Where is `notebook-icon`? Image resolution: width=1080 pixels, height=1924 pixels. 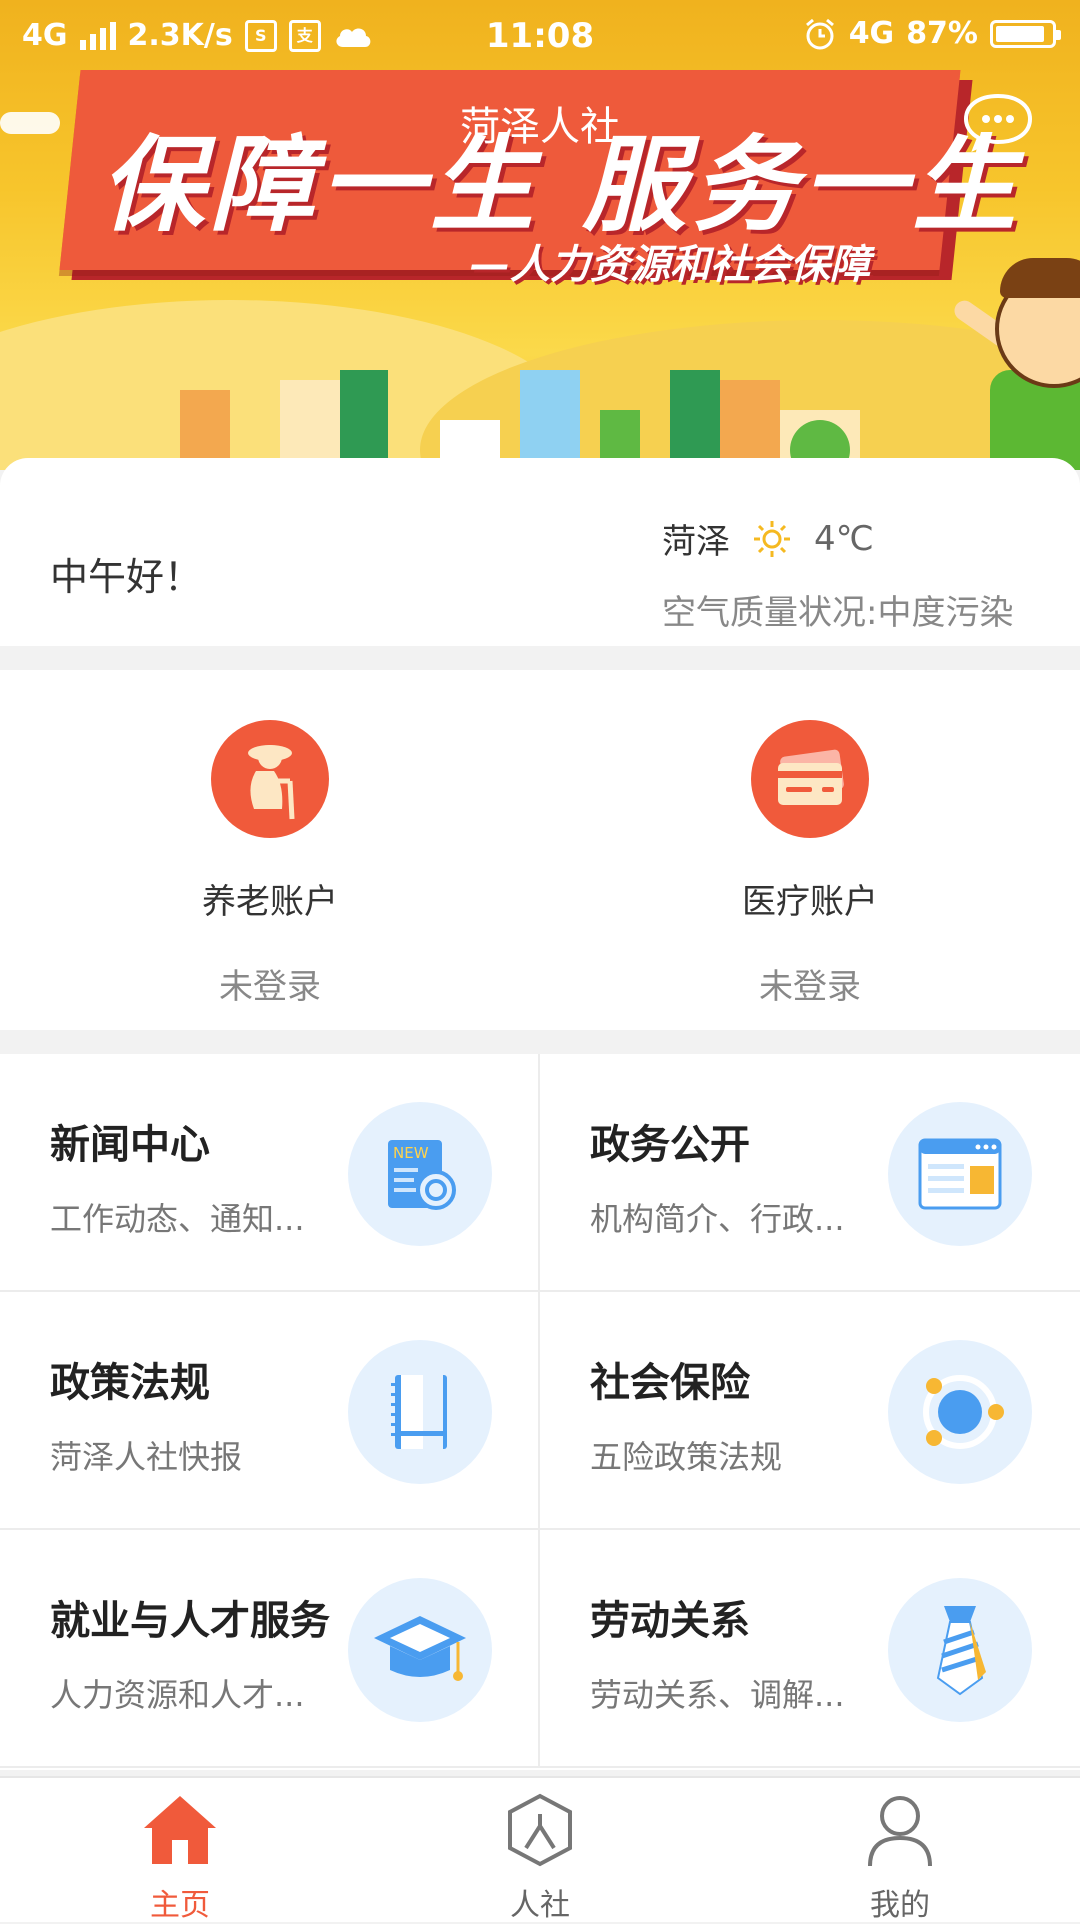 notebook-icon is located at coordinates (420, 1412).